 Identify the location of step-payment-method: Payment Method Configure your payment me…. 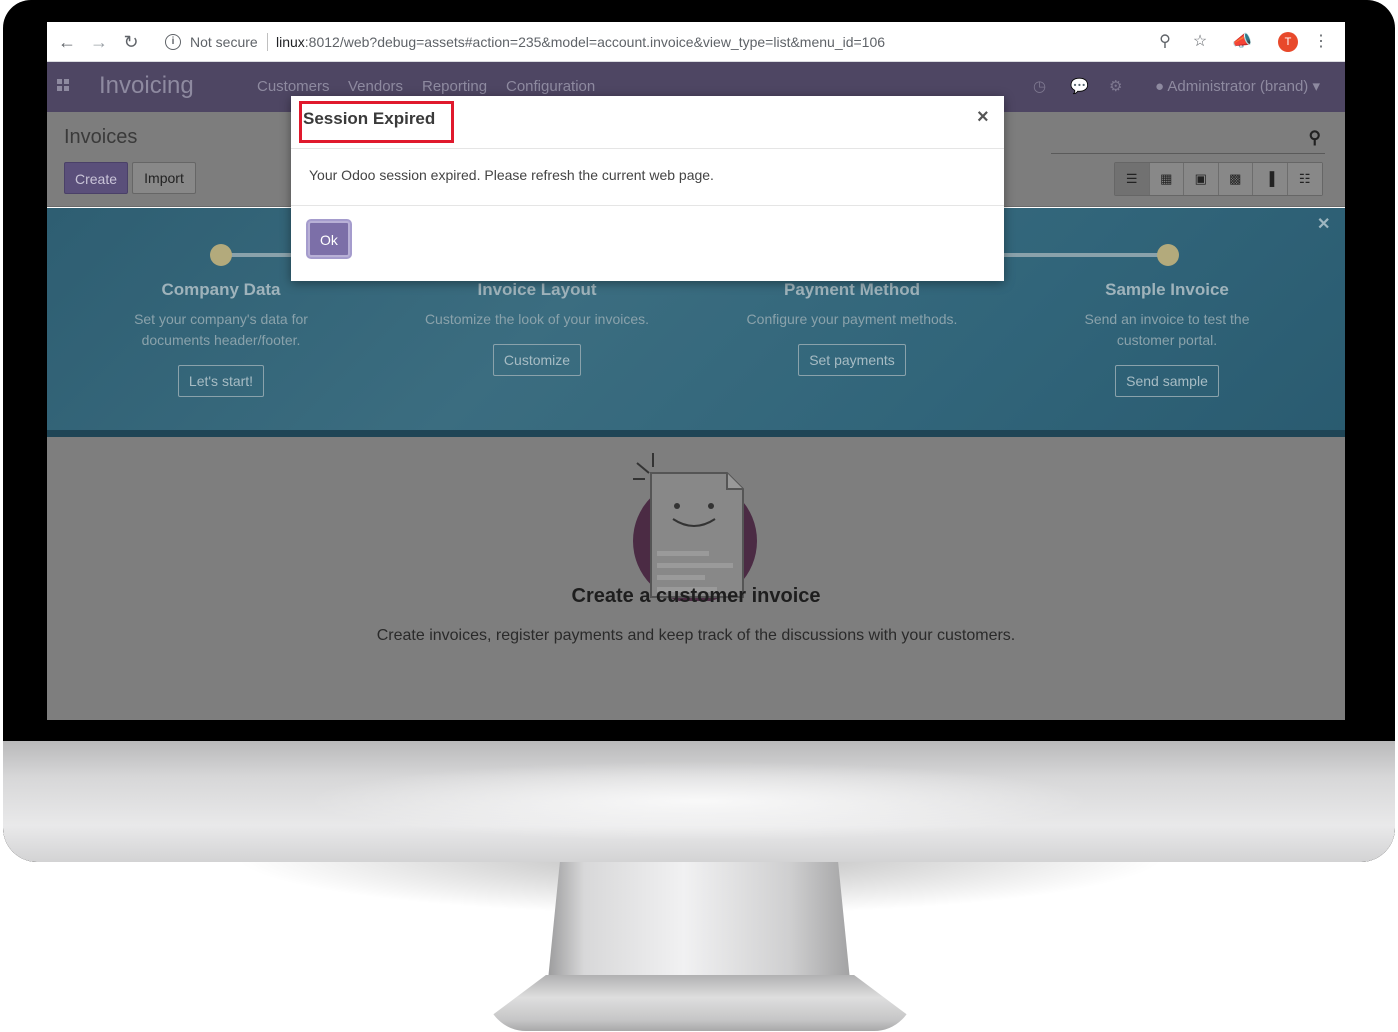
(852, 328).